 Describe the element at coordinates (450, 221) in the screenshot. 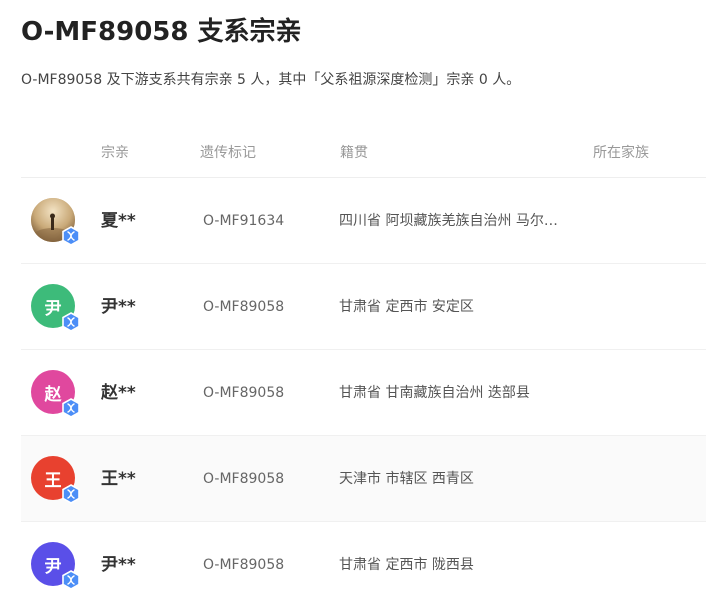

I see `origin: 四川省 阿坝藏族羌族自治州 马尔康市` at that location.